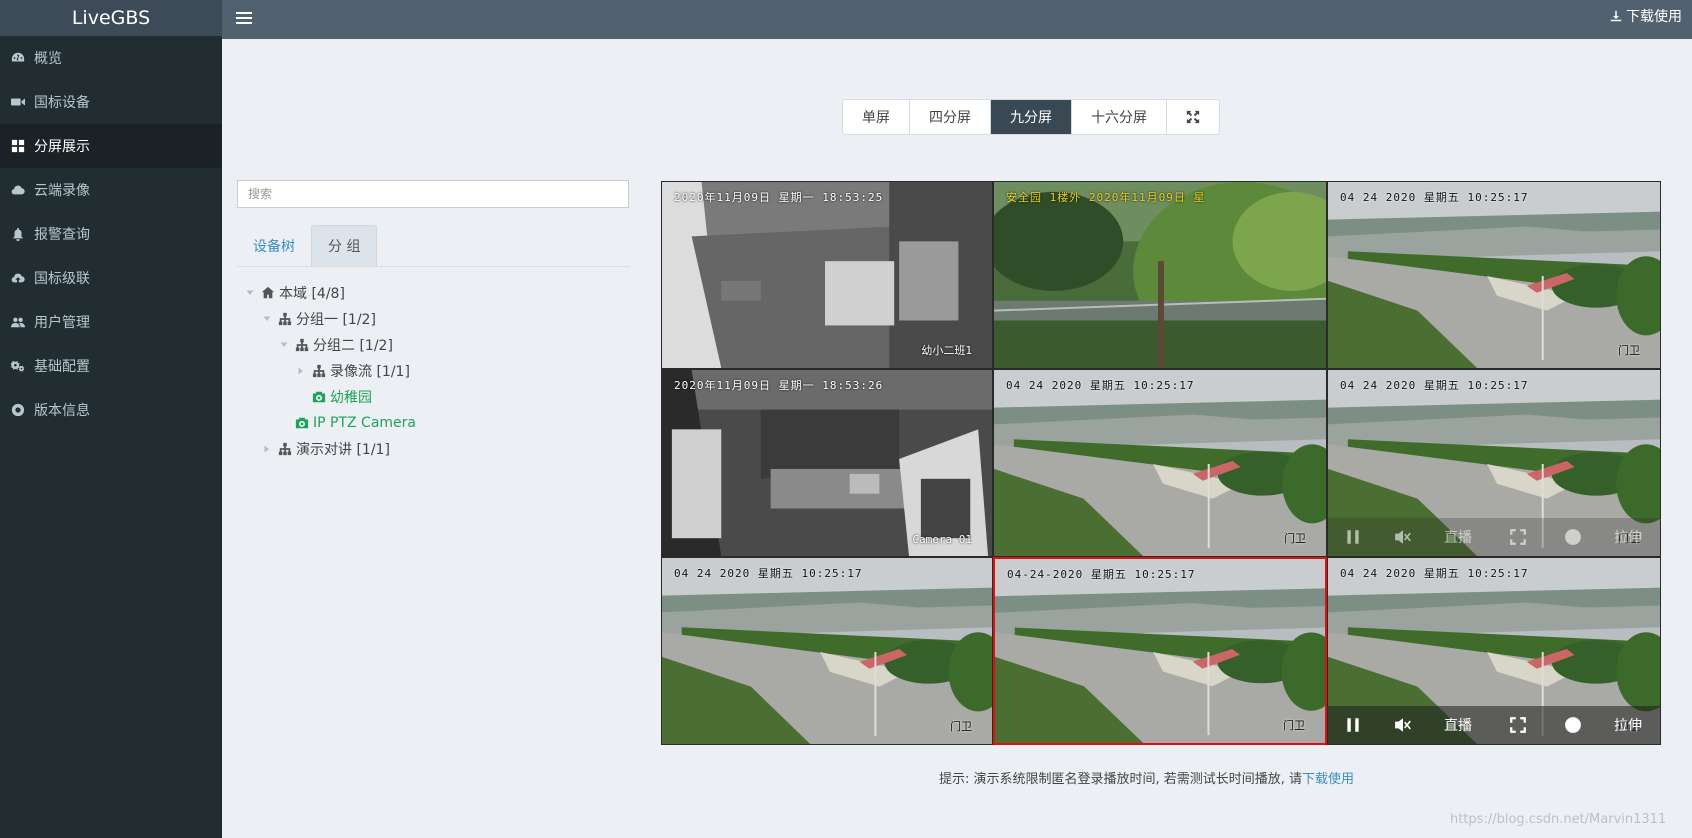 The width and height of the screenshot is (1692, 838). Describe the element at coordinates (18, 366) in the screenshot. I see `cogs-icon` at that location.